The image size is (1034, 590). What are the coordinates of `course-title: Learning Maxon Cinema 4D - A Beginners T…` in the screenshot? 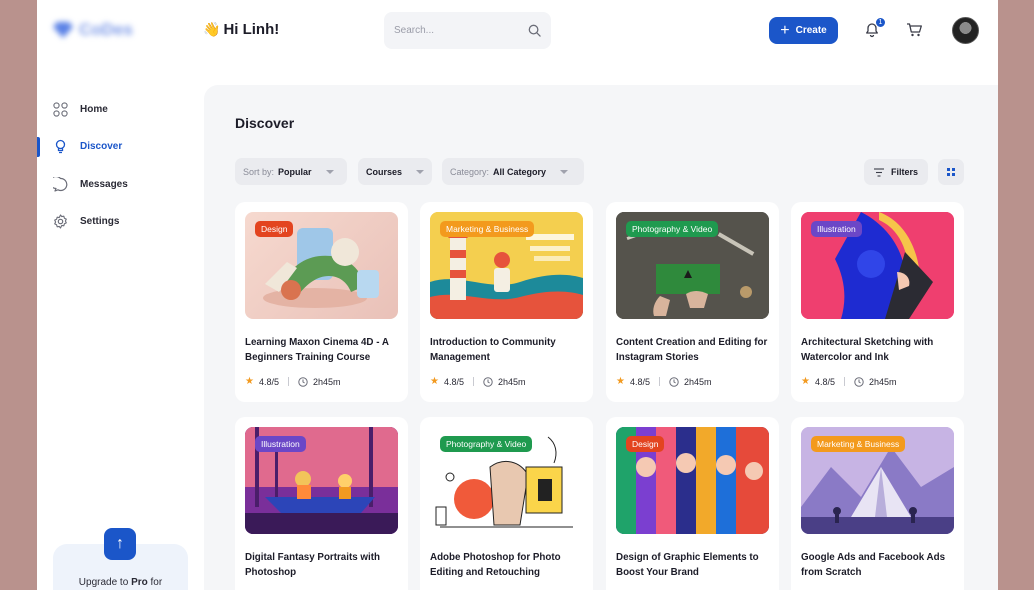 It's located at (317, 350).